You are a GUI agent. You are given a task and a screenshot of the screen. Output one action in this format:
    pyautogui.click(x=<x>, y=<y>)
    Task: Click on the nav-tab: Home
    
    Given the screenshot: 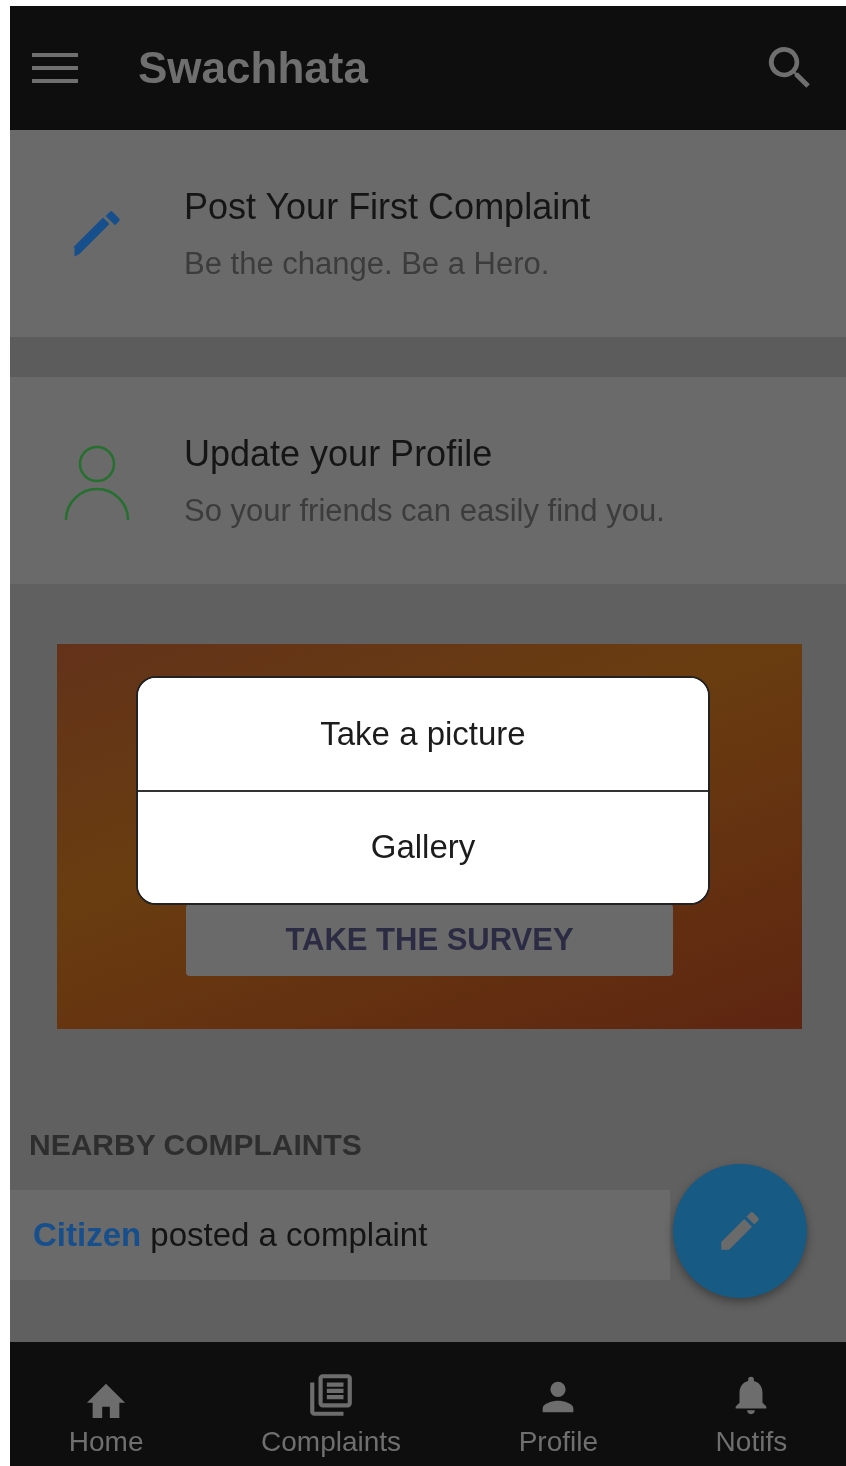 What is the action you would take?
    pyautogui.click(x=106, y=1404)
    